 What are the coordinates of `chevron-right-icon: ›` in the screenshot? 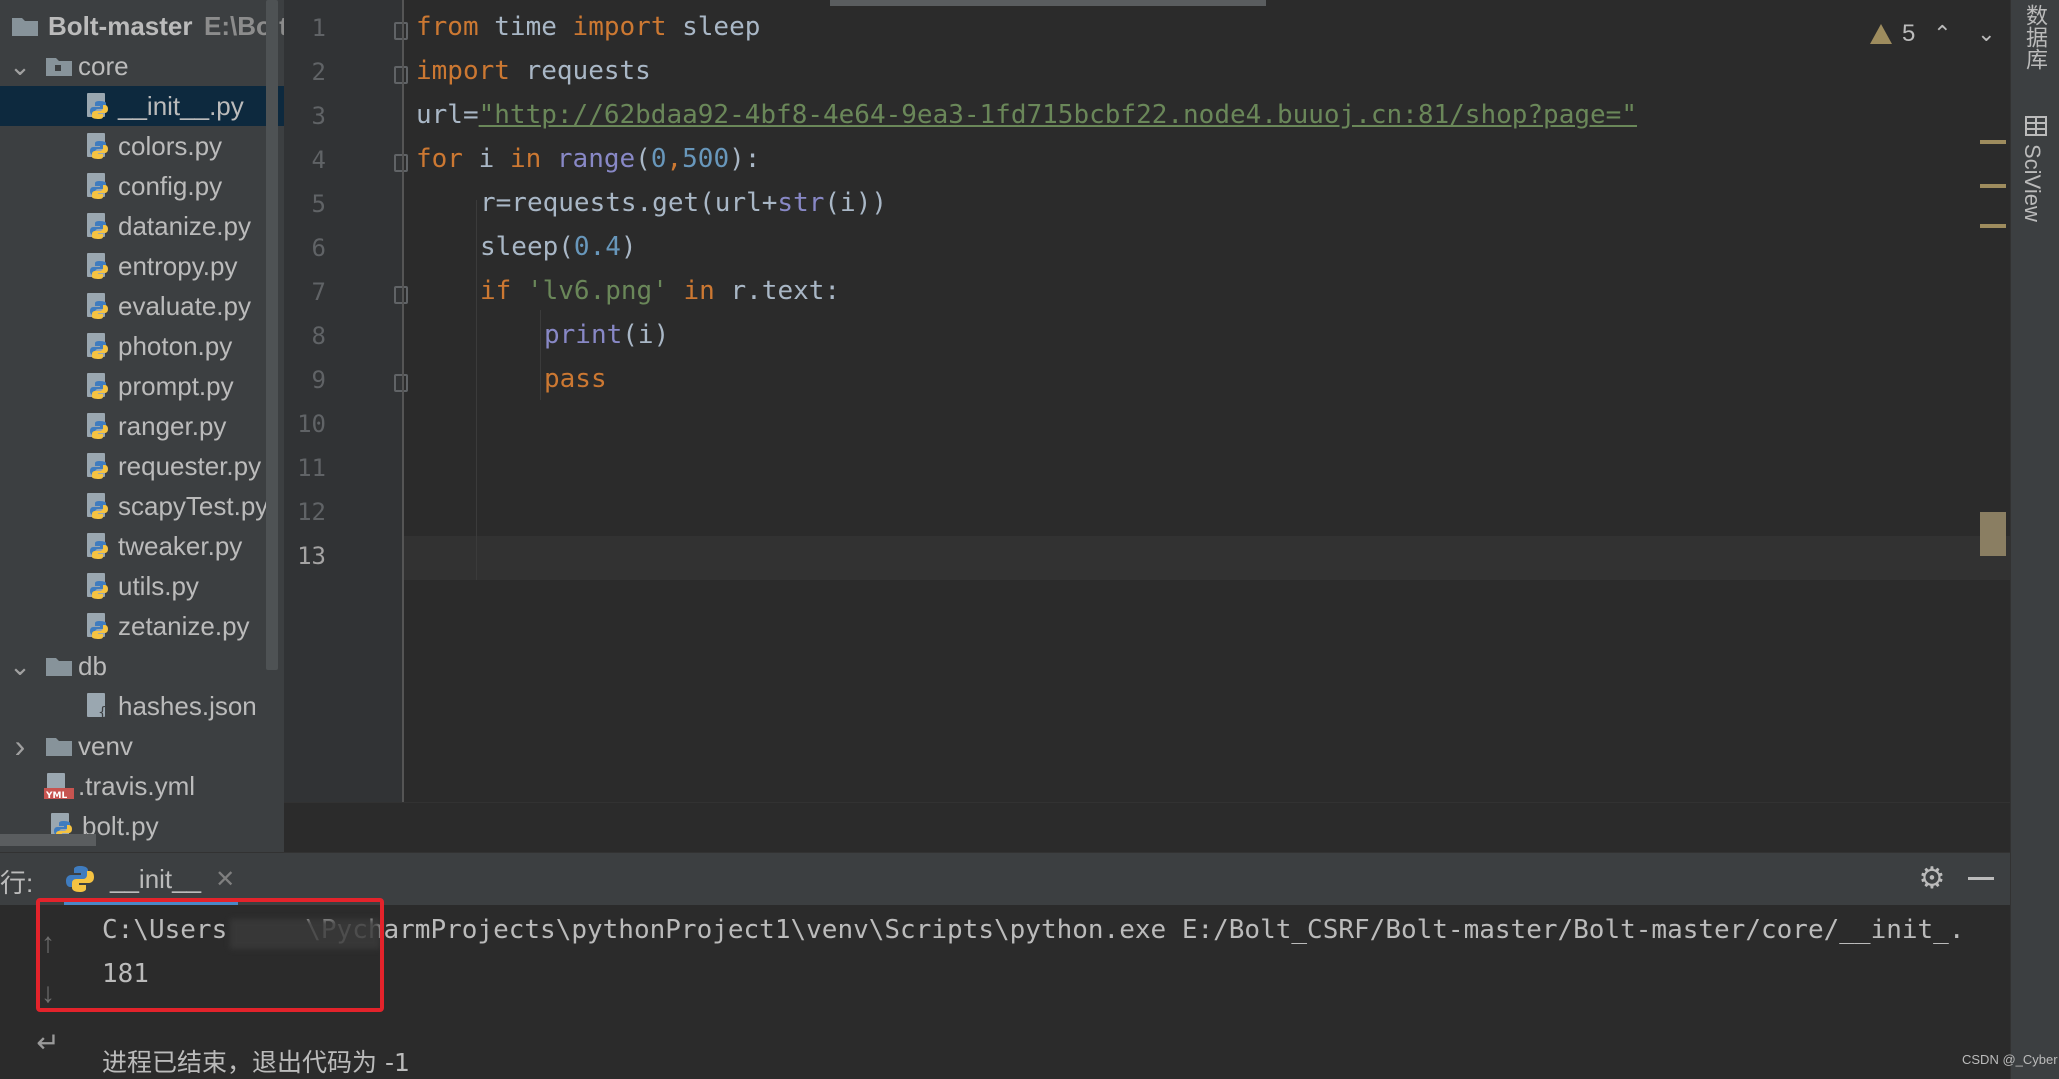 It's located at (20, 746).